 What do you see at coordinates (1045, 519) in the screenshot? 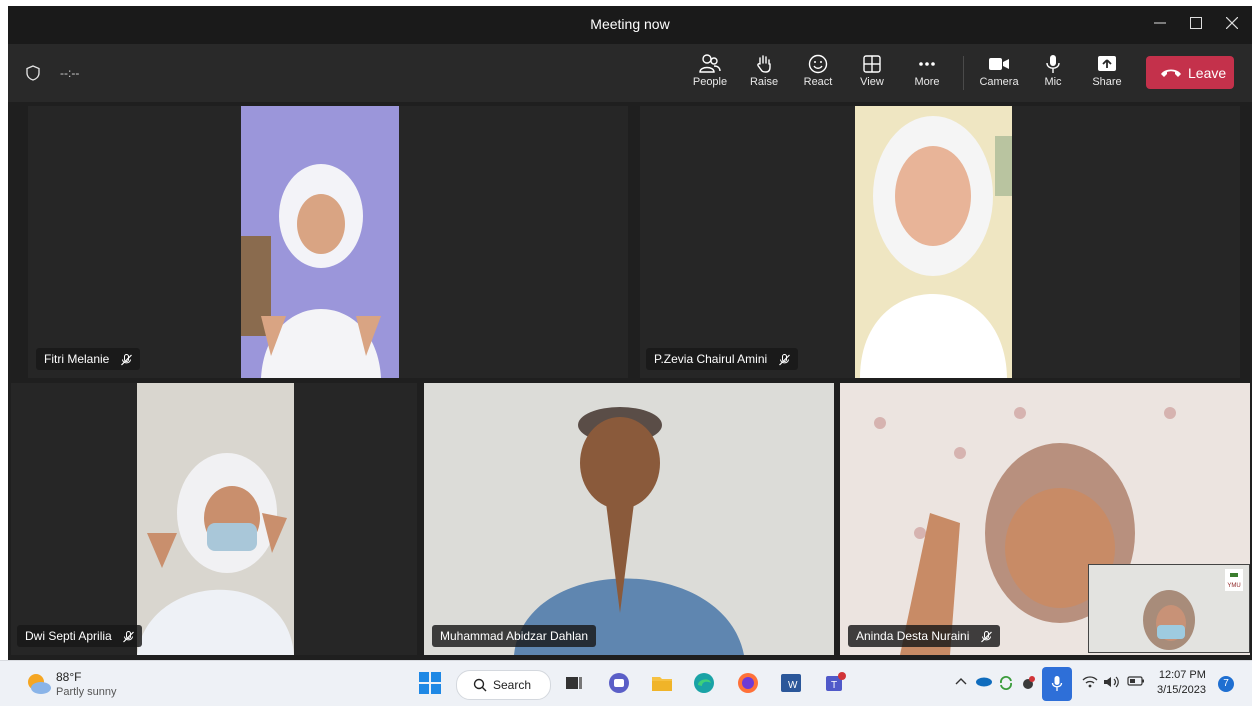
I see `participant-tile: YMU Aninda Desta Nuraini` at bounding box center [1045, 519].